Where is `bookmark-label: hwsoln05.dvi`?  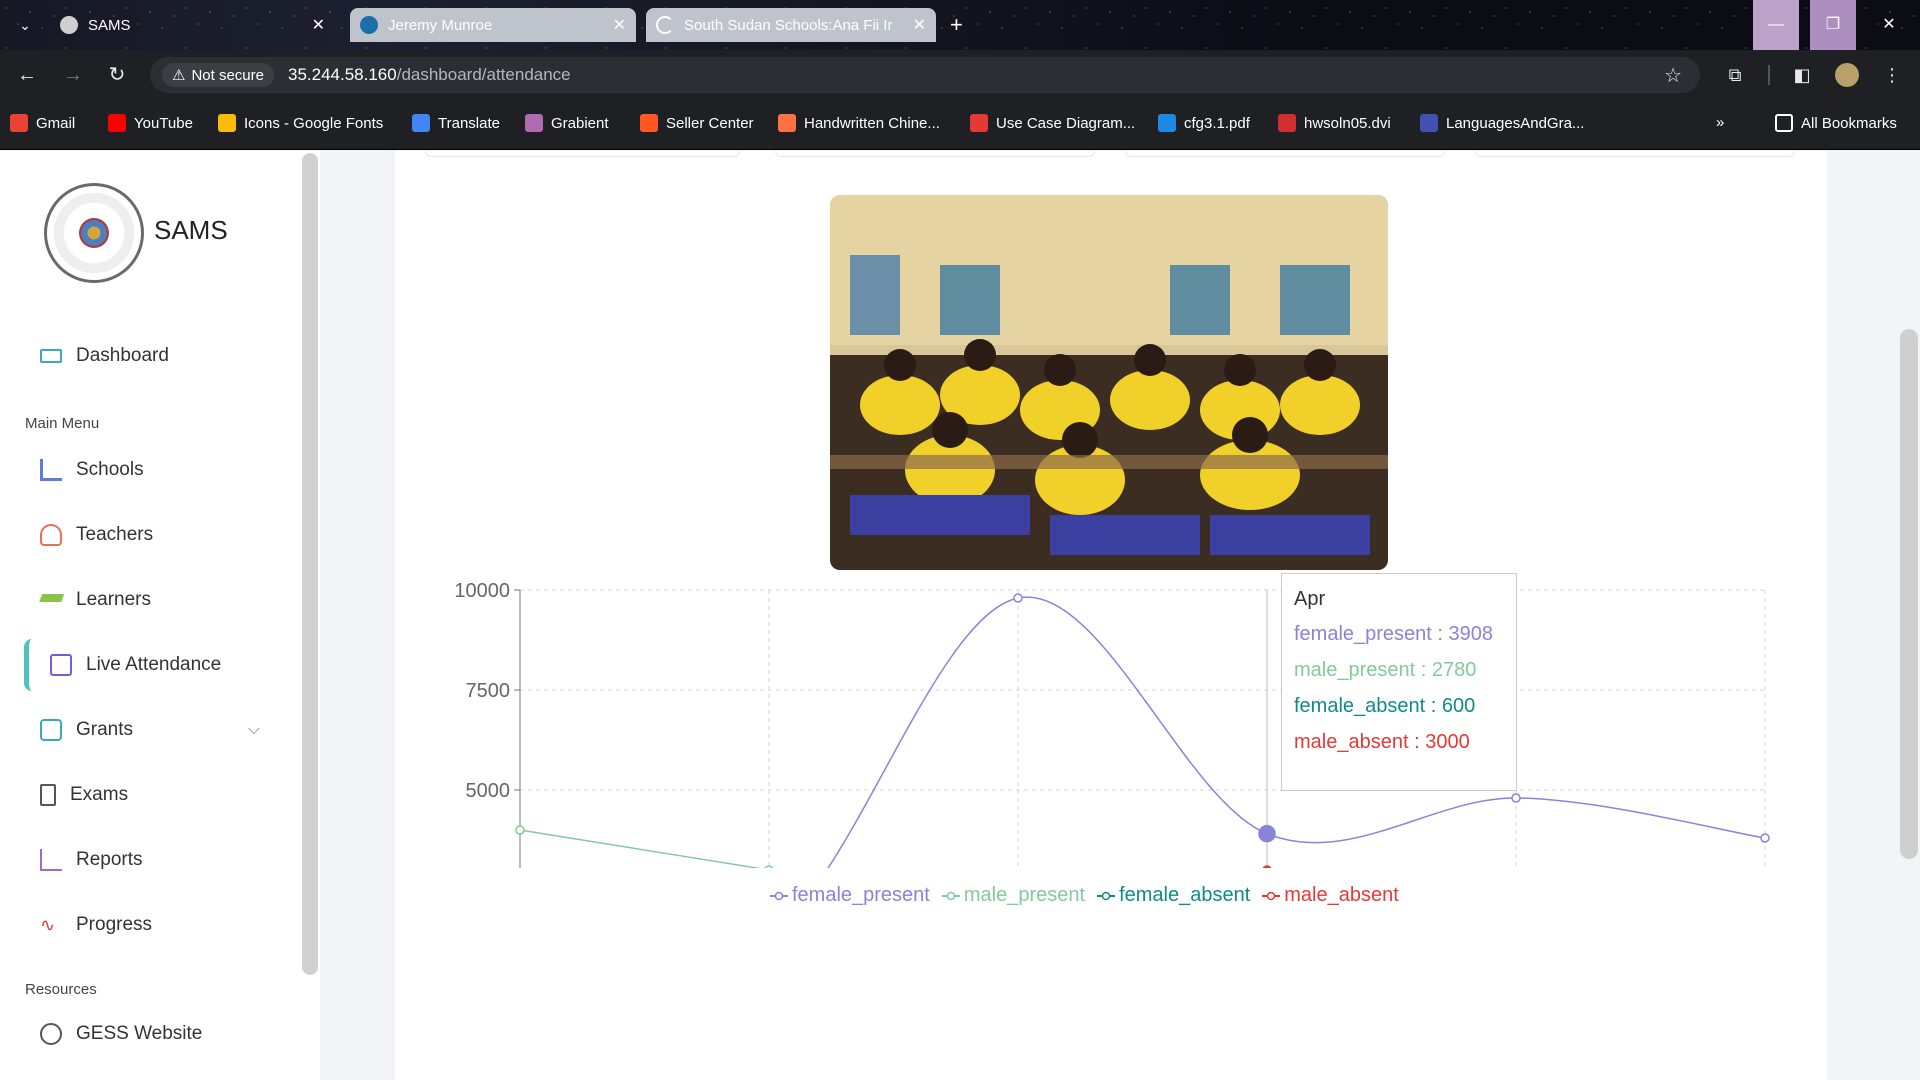
bookmark-label: hwsoln05.dvi is located at coordinates (1347, 123).